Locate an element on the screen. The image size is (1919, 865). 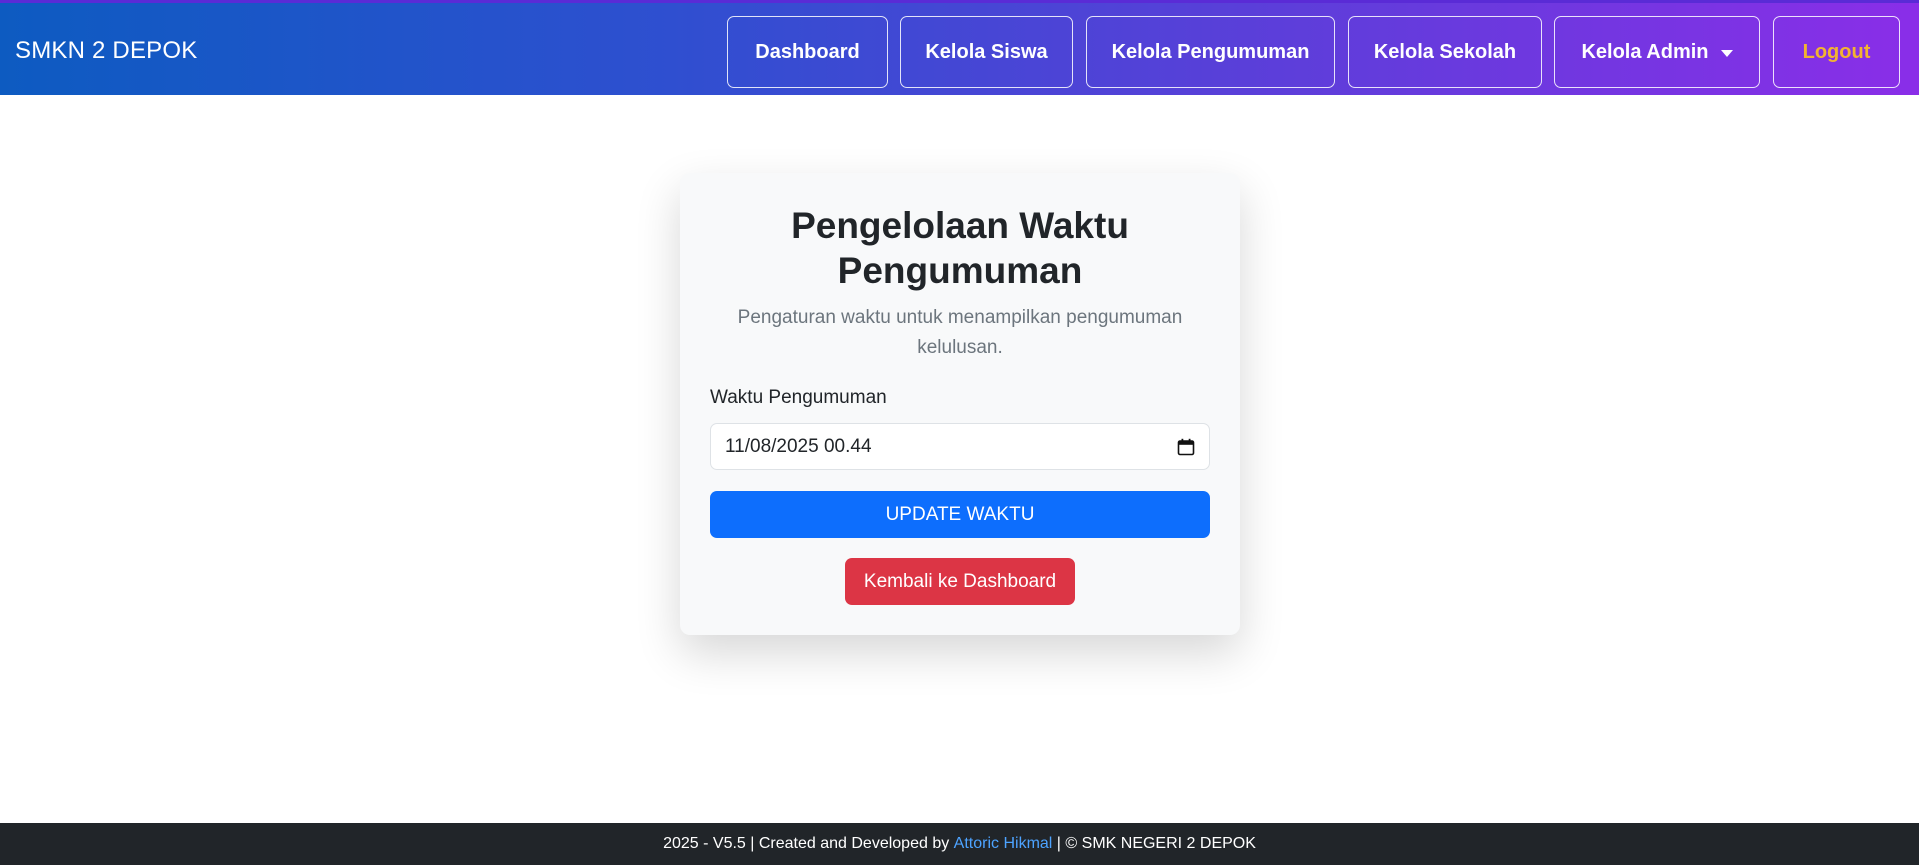
nav-kelola-pengumuman-label: Kelola Pengumuman is located at coordinates (1210, 51).